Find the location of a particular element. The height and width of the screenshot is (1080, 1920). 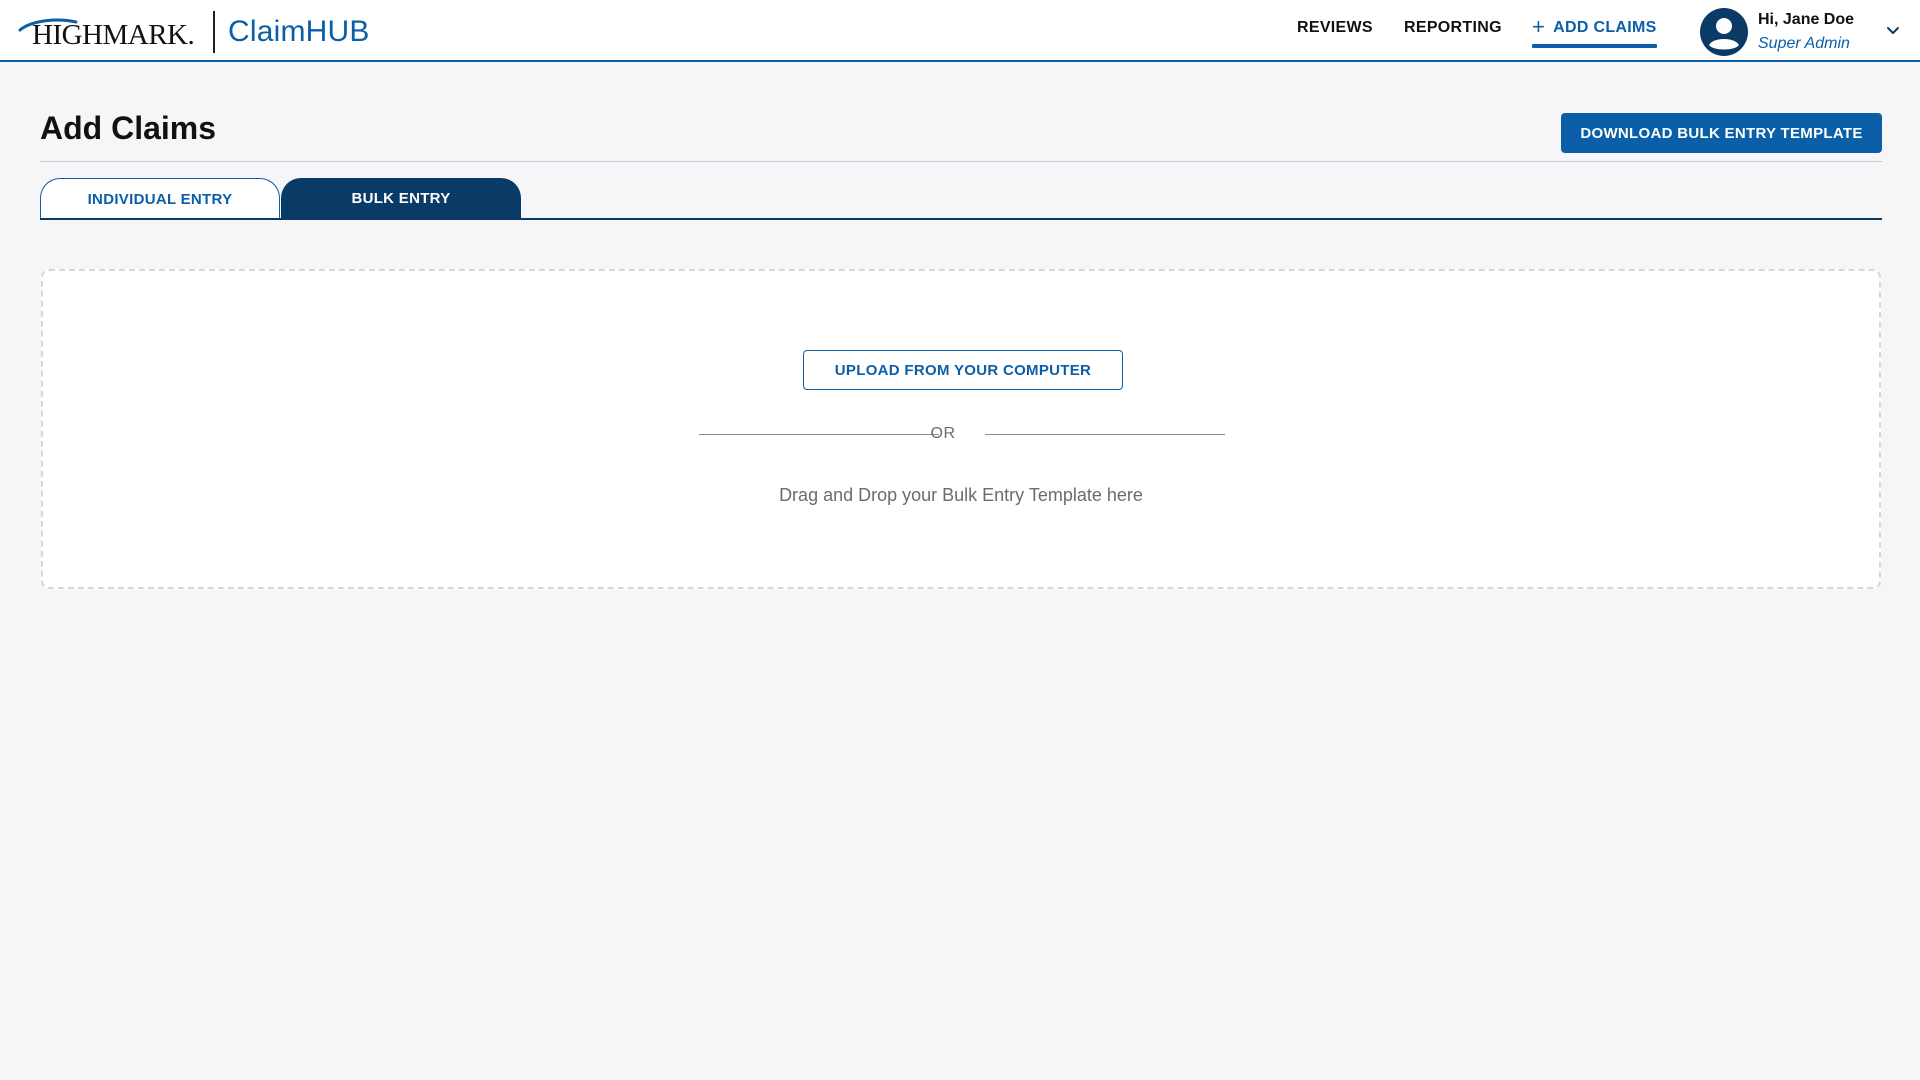

user-greeting: Hi, Jane Doe is located at coordinates (1806, 19).